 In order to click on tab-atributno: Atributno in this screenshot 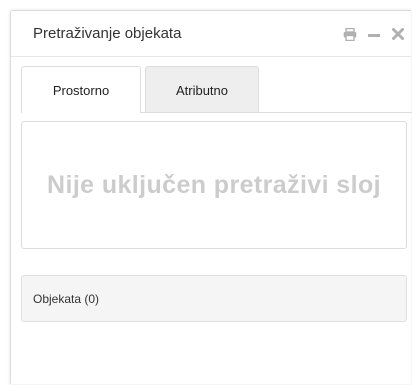, I will do `click(202, 89)`.